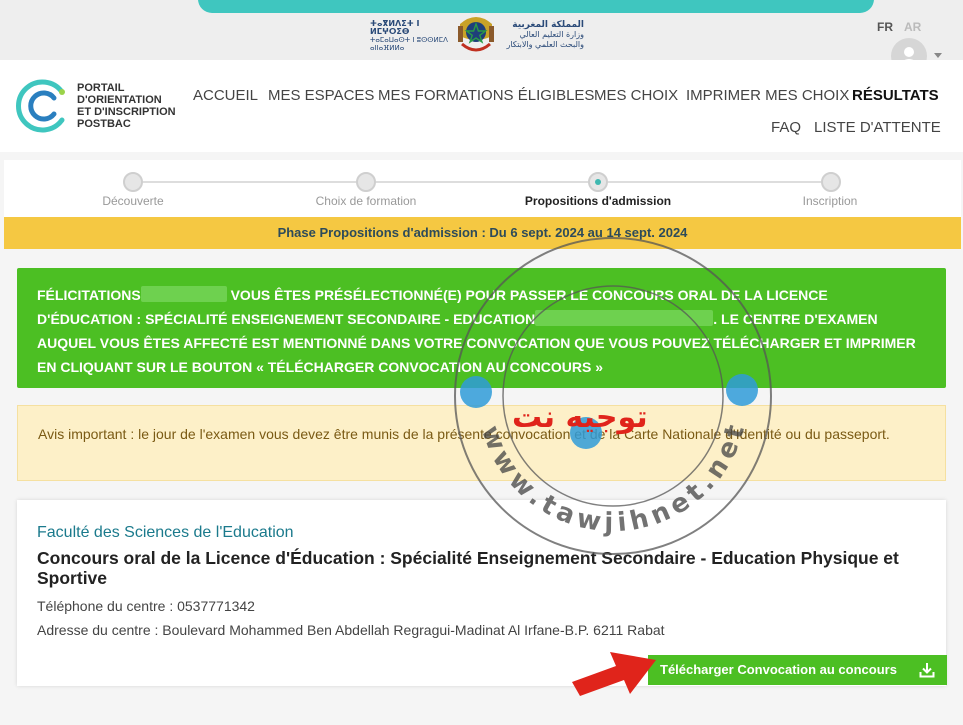 Image resolution: width=963 pixels, height=725 pixels. Describe the element at coordinates (909, 52) in the screenshot. I see `user-icon` at that location.